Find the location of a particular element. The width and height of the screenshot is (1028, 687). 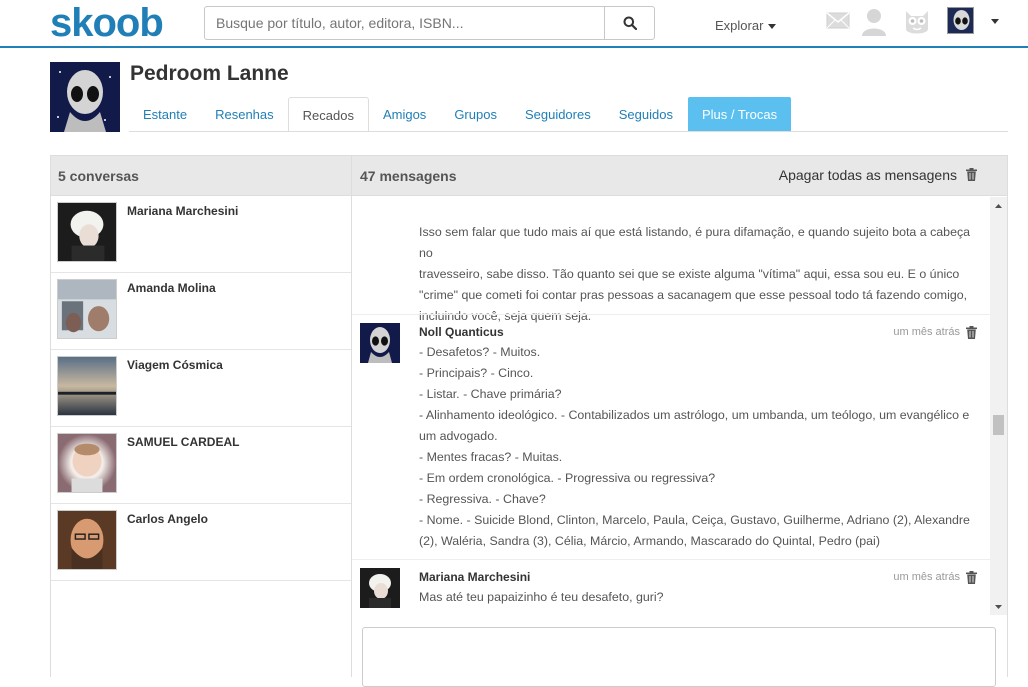

conversation-name: Carlos Angelo is located at coordinates (167, 519).